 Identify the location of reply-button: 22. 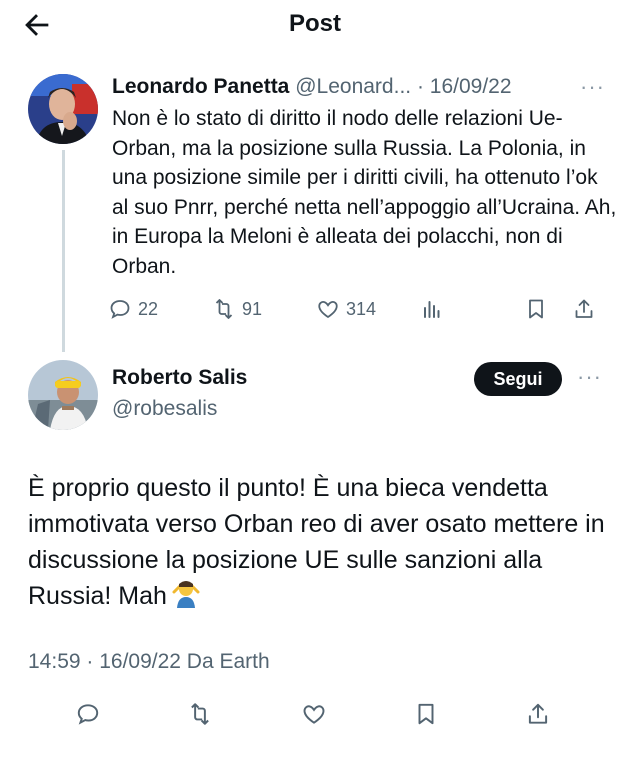
(133, 309).